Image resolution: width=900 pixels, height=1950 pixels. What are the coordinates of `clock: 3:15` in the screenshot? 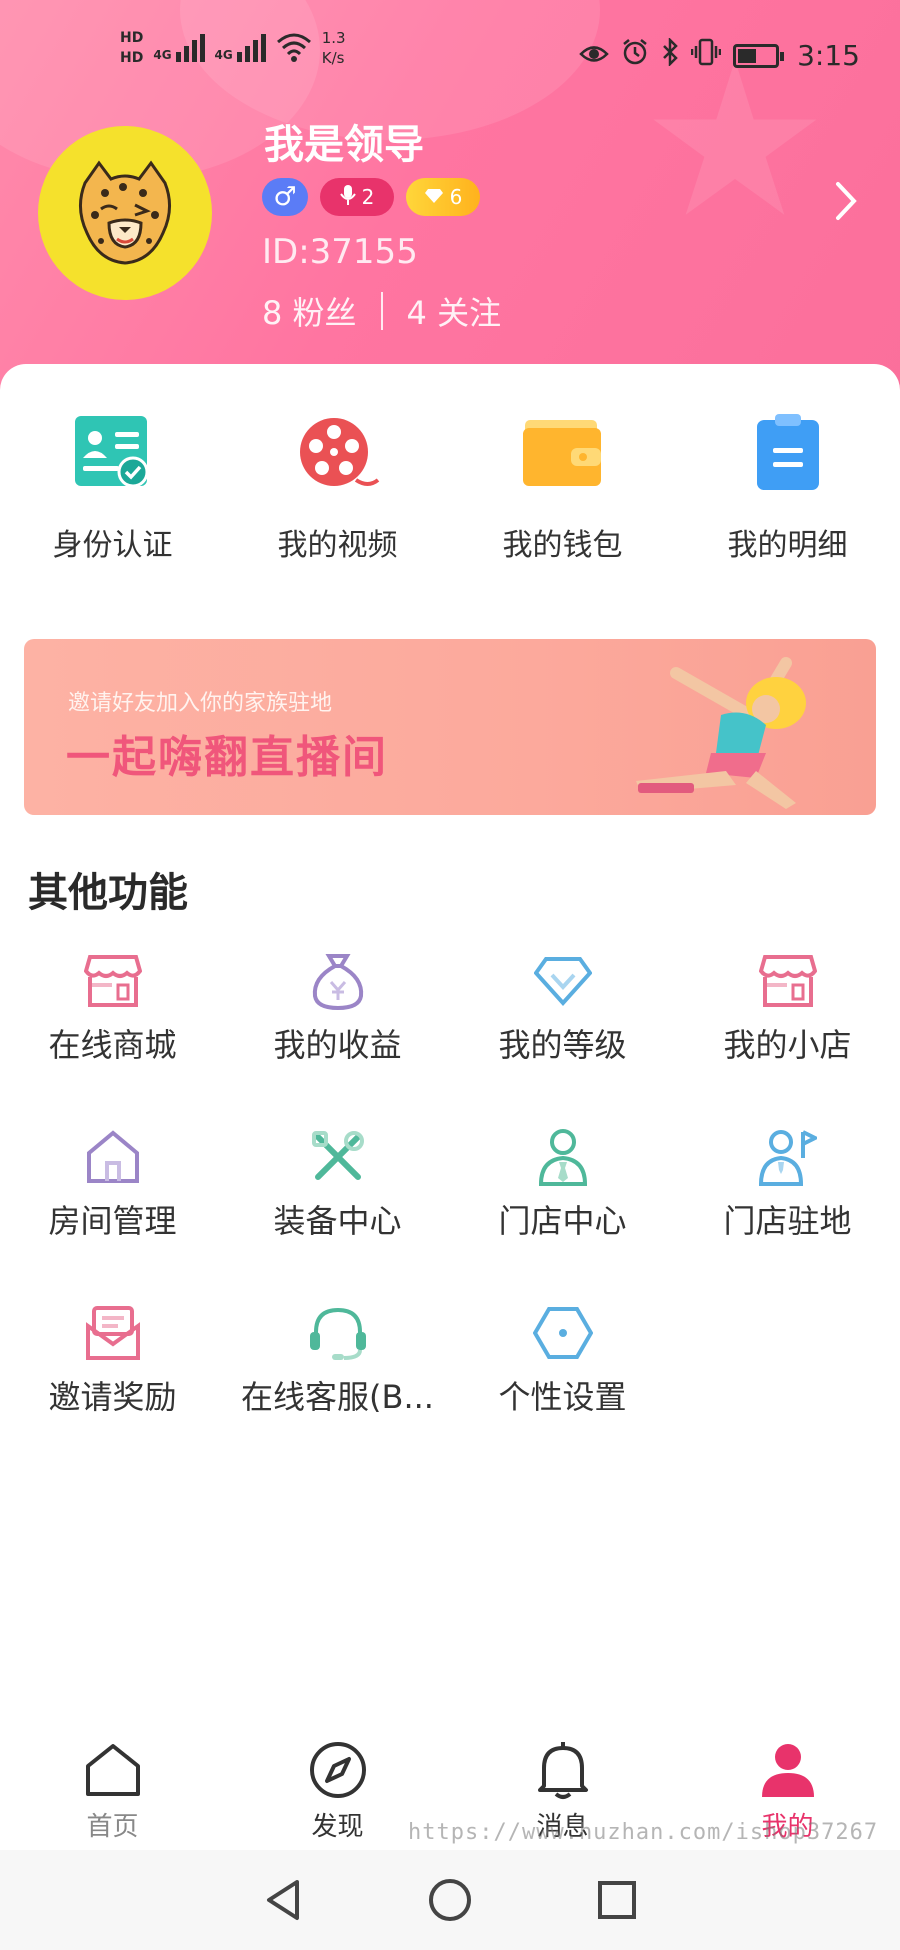 It's located at (828, 55).